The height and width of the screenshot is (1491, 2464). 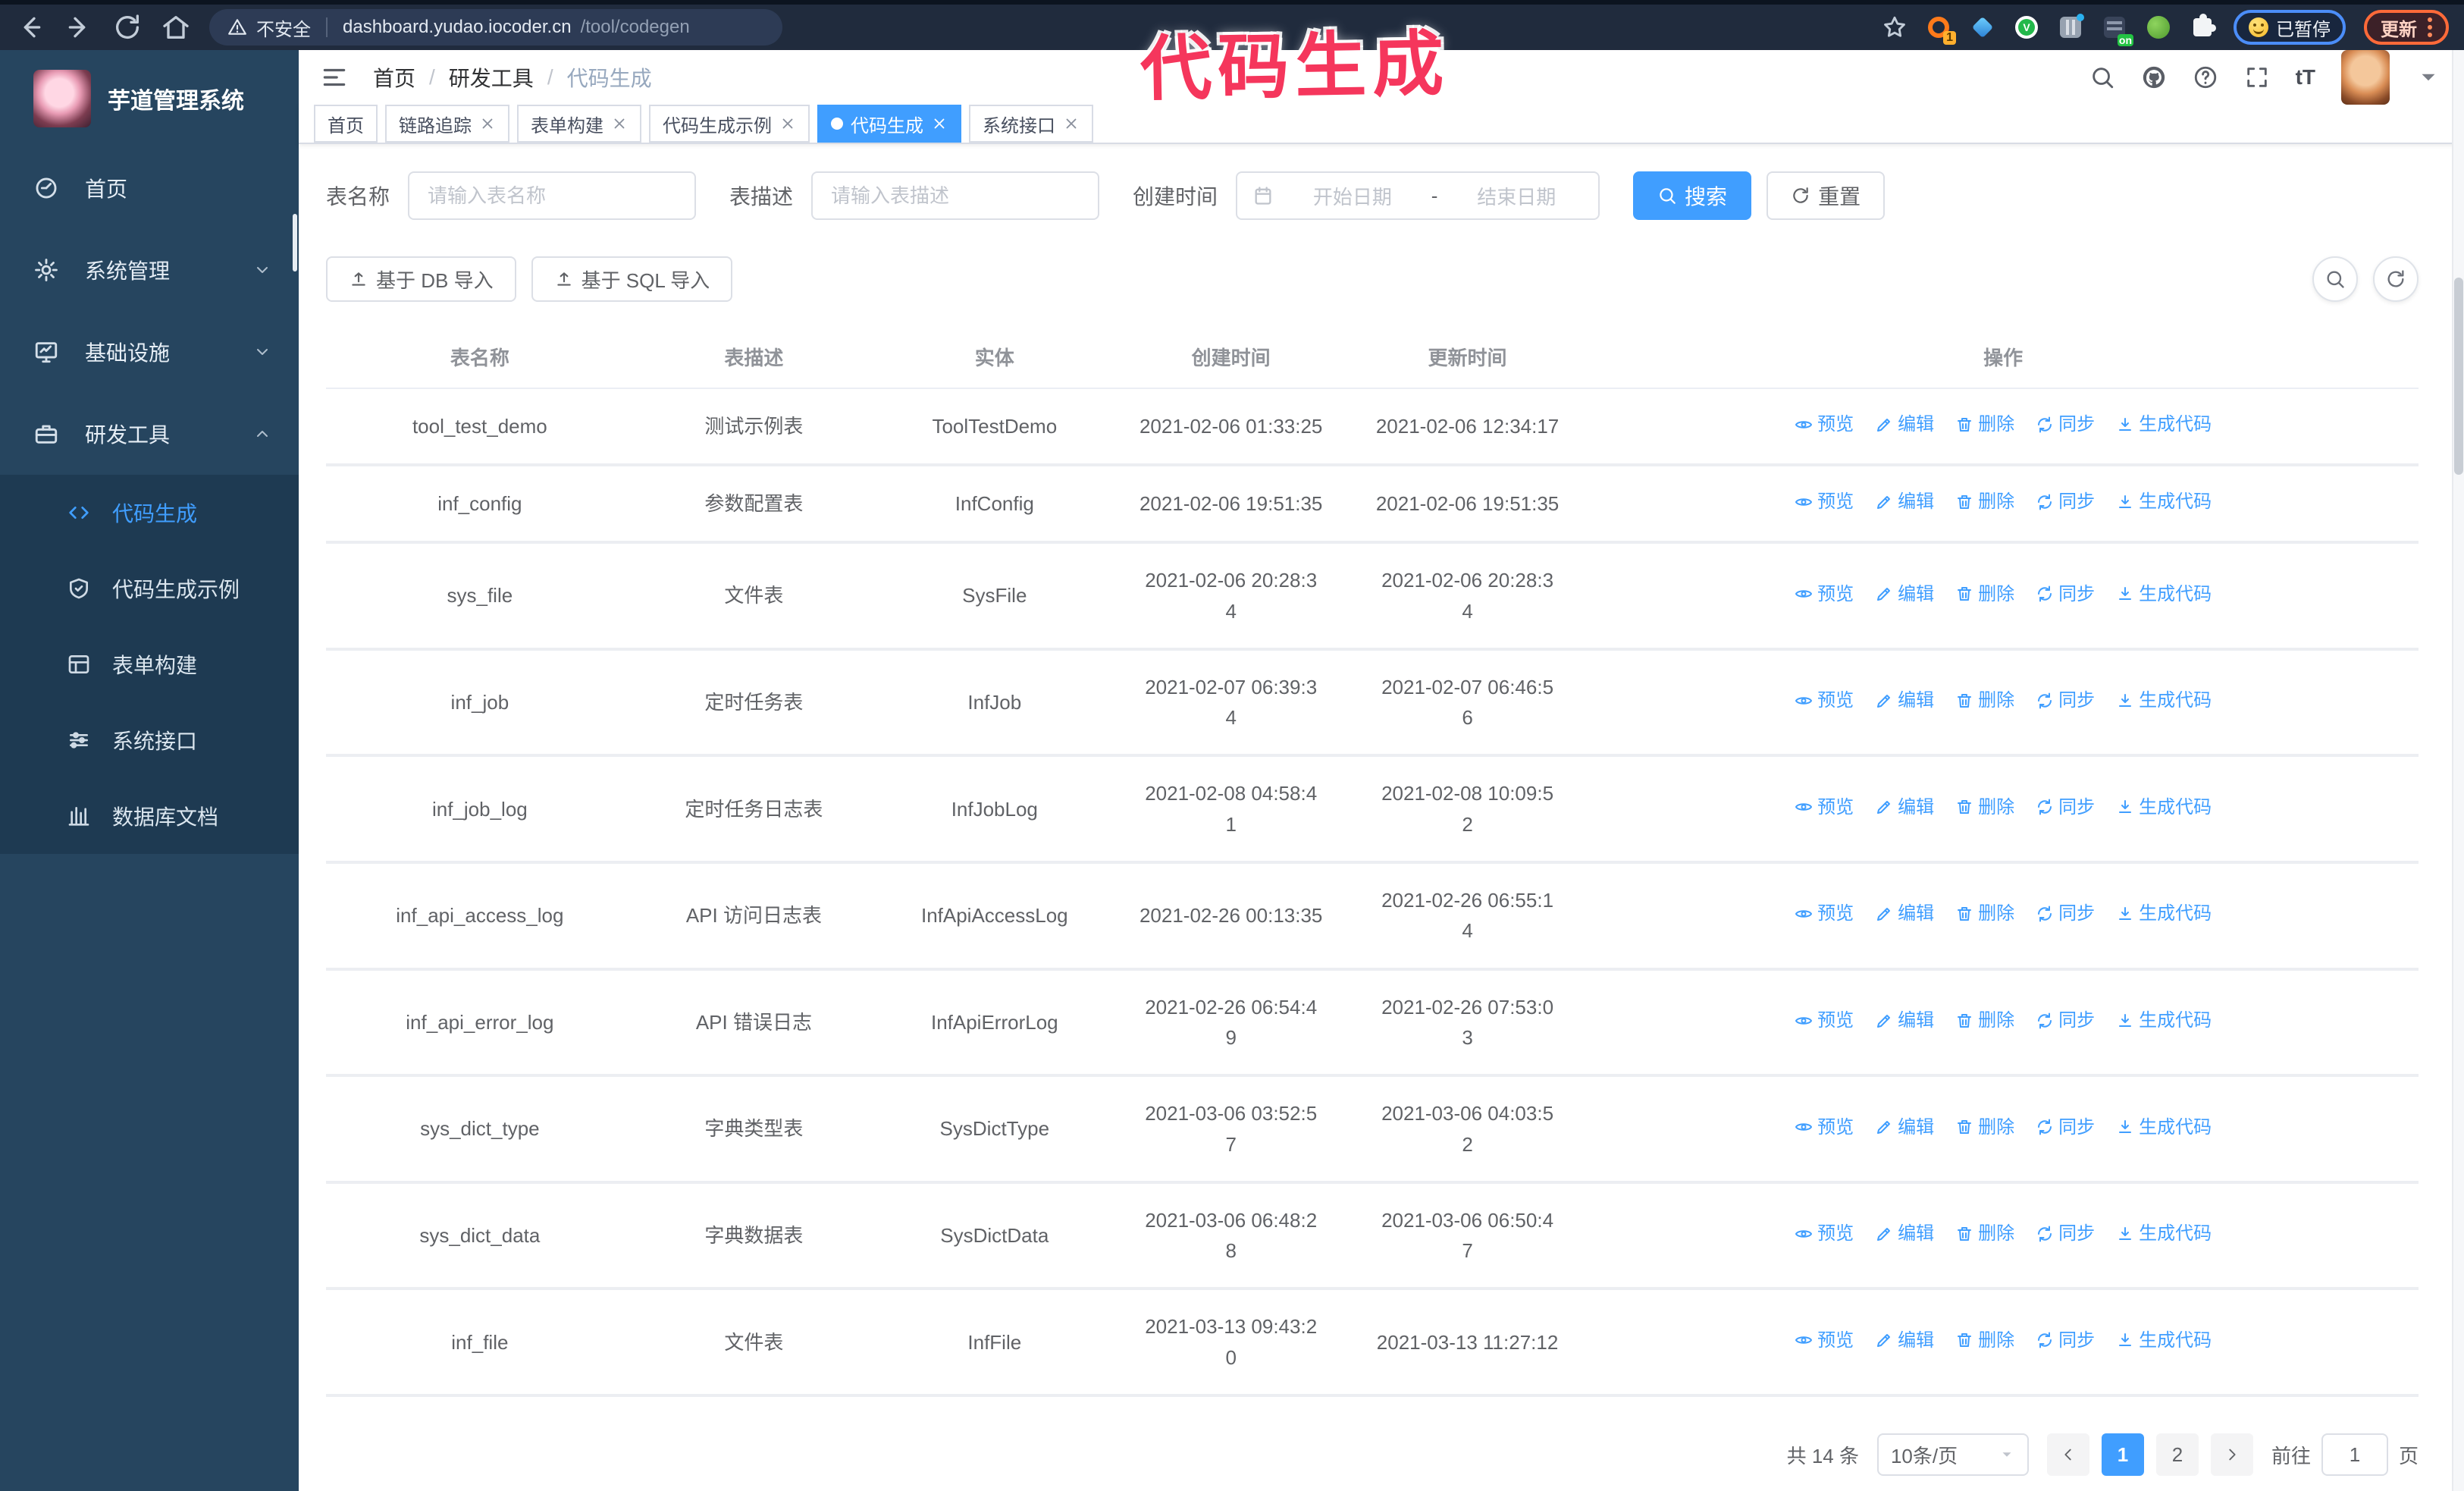 What do you see at coordinates (1418, 196) in the screenshot?
I see `date-range-picker: 开始日期 - 结束日期` at bounding box center [1418, 196].